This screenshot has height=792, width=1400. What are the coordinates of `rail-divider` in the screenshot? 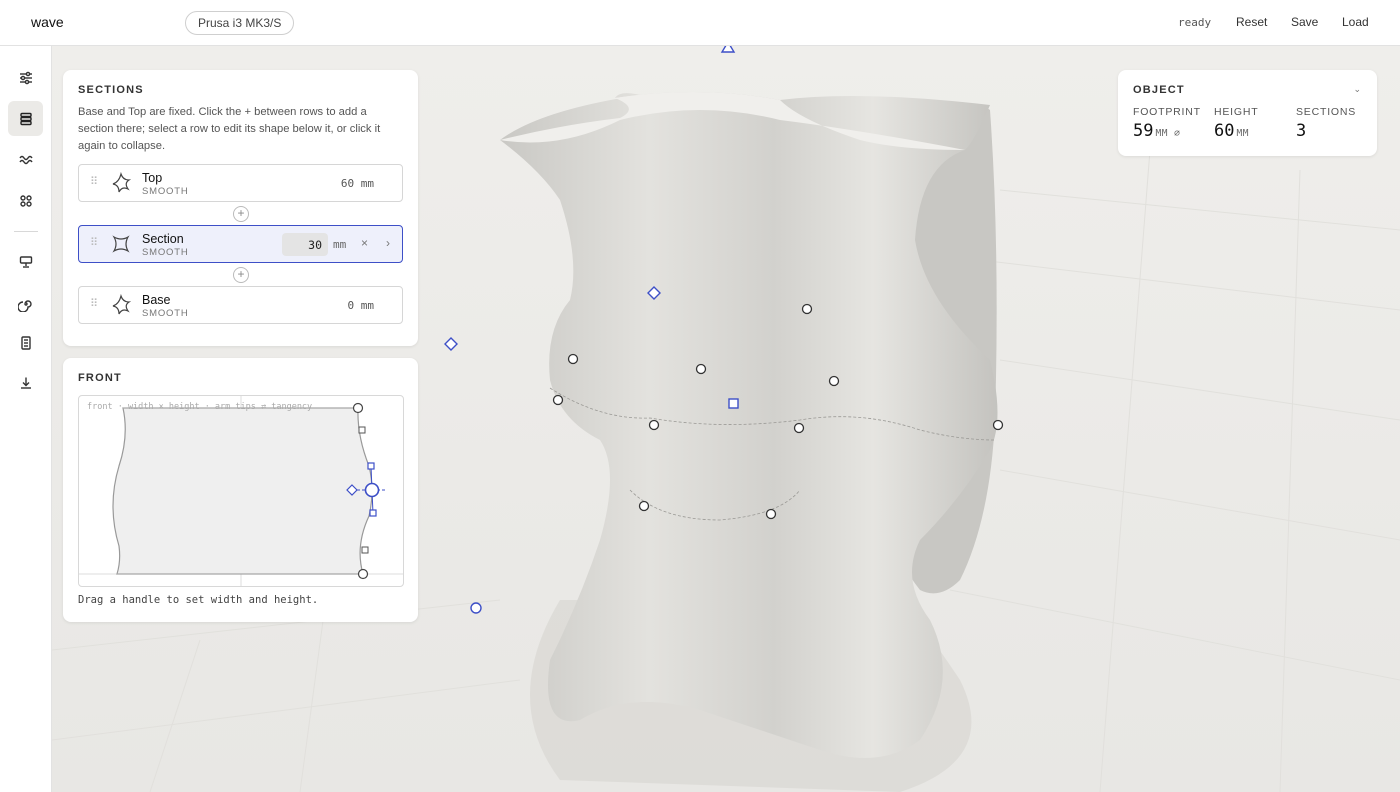 It's located at (26, 231).